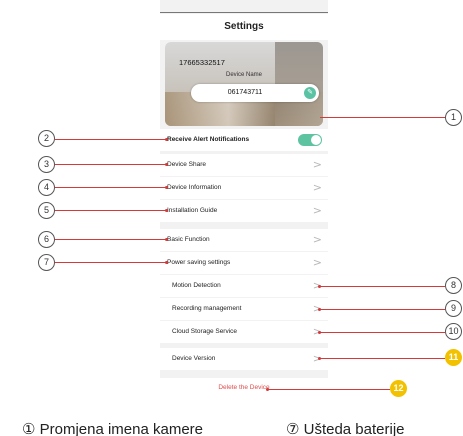 The height and width of the screenshot is (436, 463). What do you see at coordinates (310, 93) in the screenshot?
I see `pencil-icon: ✎` at bounding box center [310, 93].